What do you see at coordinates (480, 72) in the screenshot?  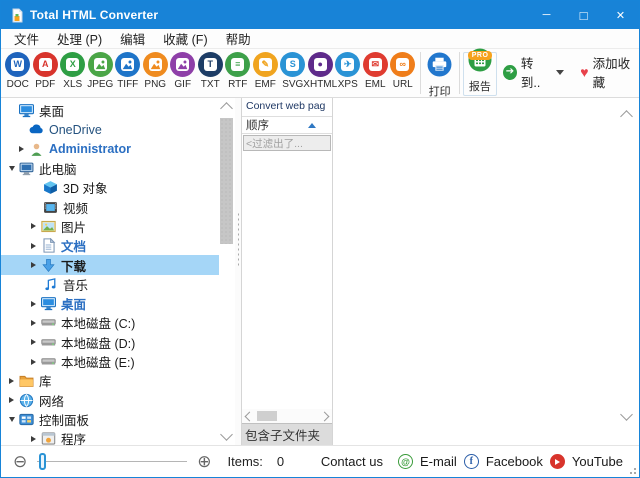 I see `report-button: PRO 报告` at bounding box center [480, 72].